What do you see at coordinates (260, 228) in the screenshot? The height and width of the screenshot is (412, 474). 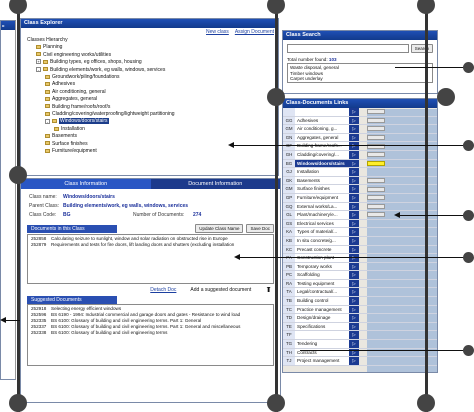 I see `save-doc-button: Save Doc` at bounding box center [260, 228].